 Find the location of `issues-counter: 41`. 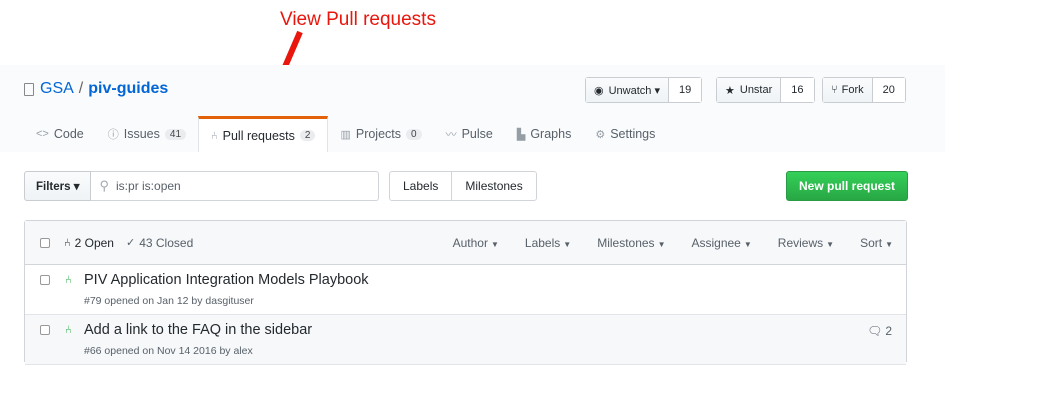

issues-counter: 41 is located at coordinates (175, 134).